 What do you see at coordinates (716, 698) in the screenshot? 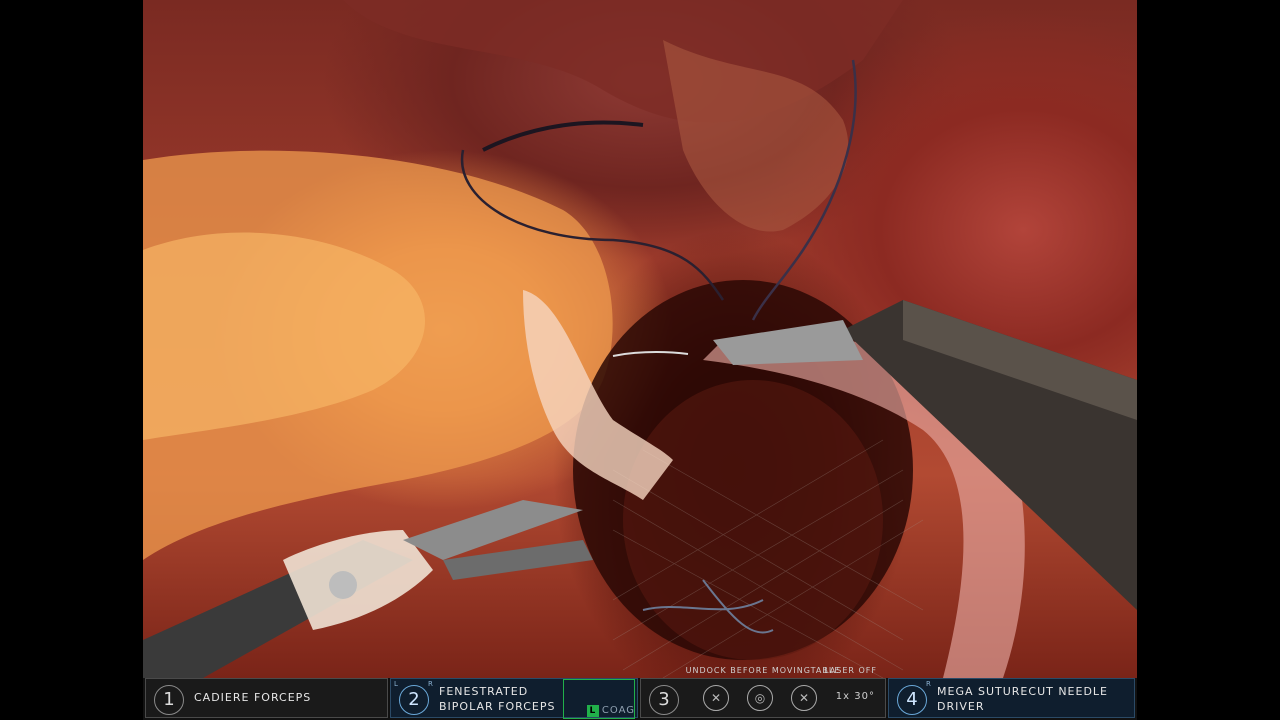
I see `camera-left-icon: ✕` at bounding box center [716, 698].